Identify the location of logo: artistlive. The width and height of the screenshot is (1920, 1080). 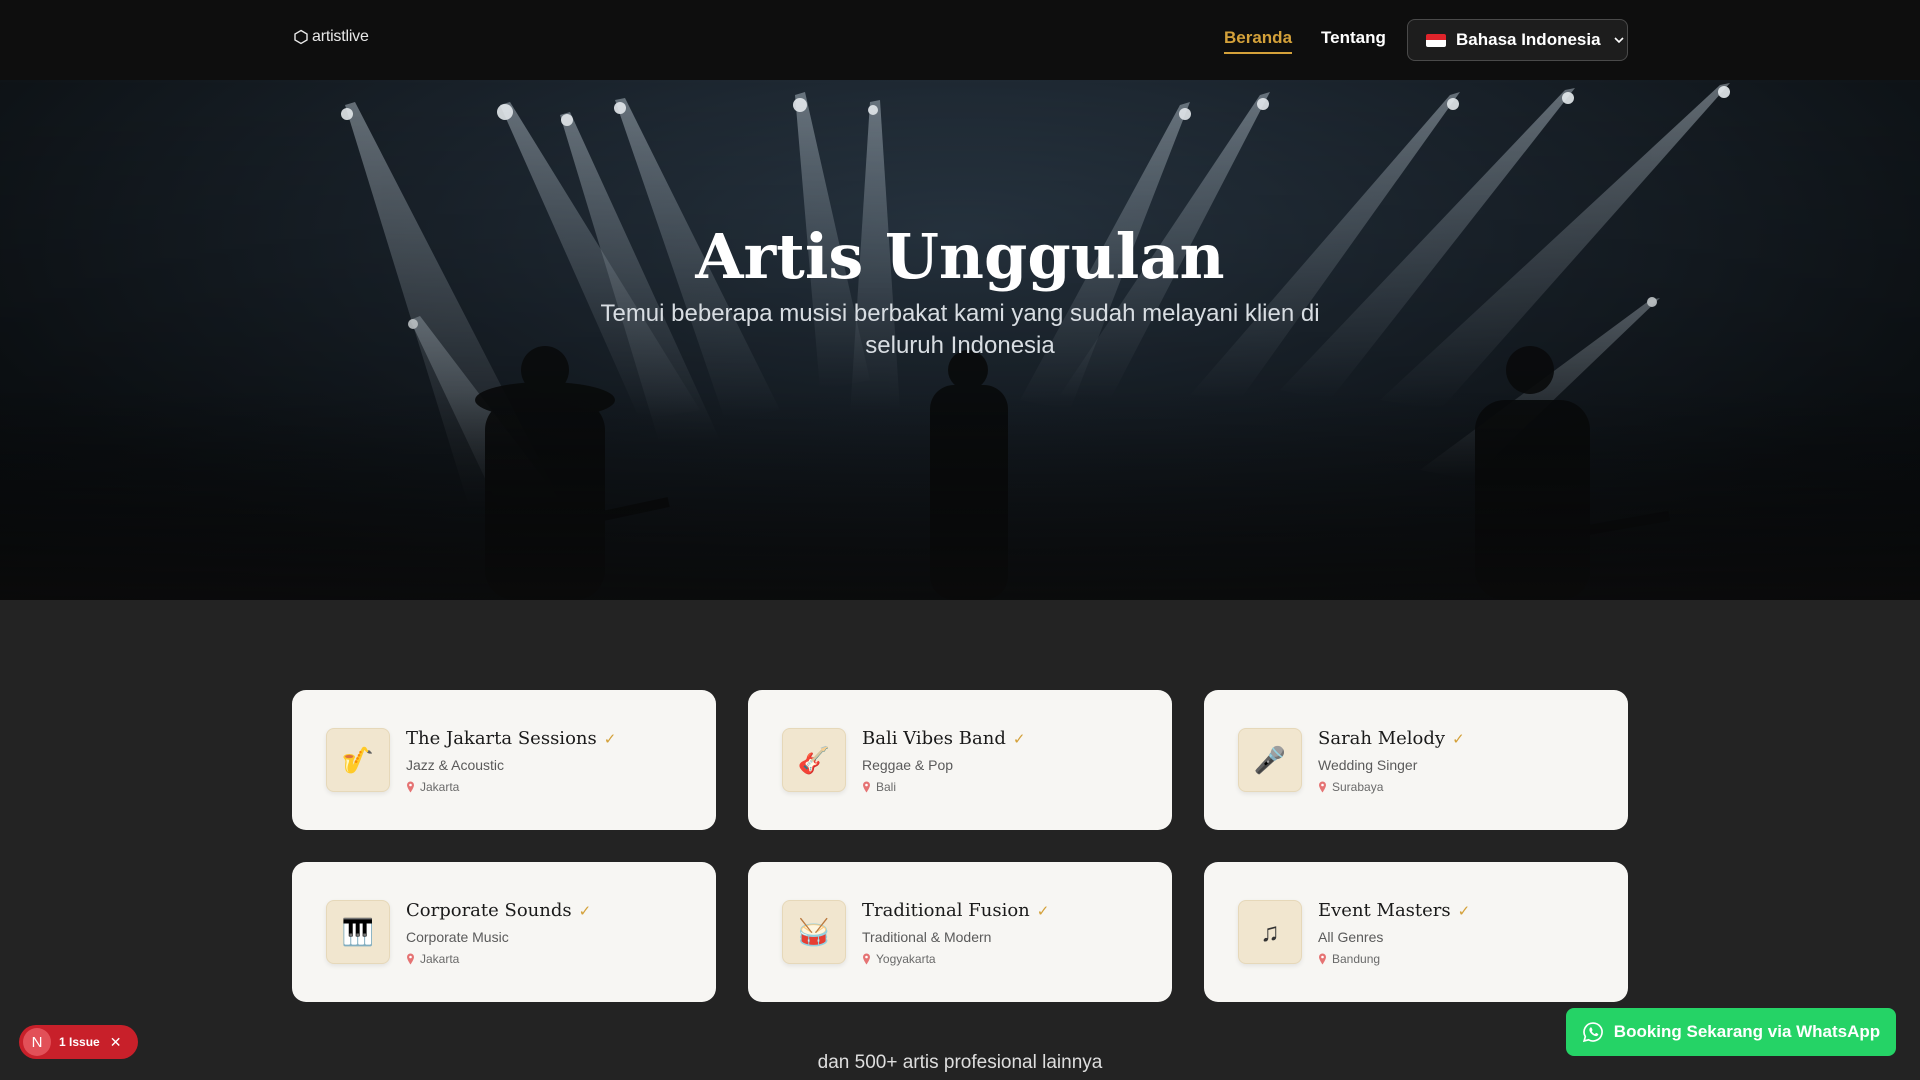
(331, 37).